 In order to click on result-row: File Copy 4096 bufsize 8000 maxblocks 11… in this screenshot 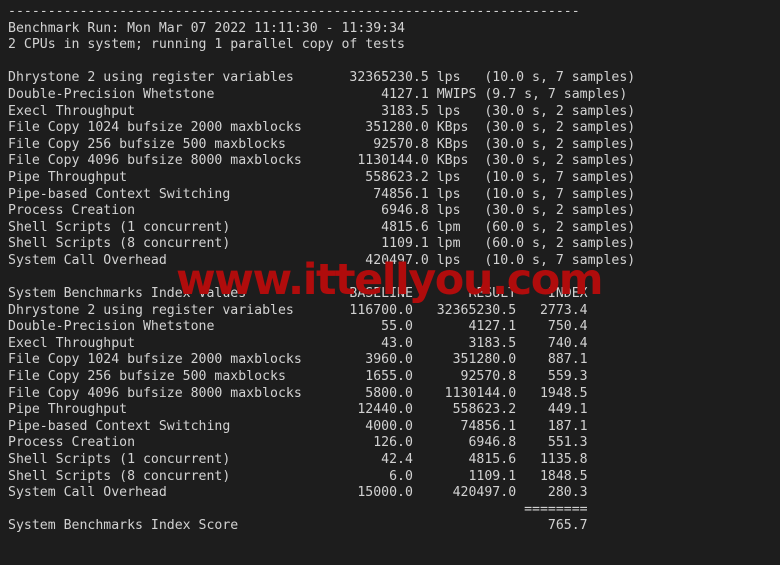, I will do `click(322, 161)`.